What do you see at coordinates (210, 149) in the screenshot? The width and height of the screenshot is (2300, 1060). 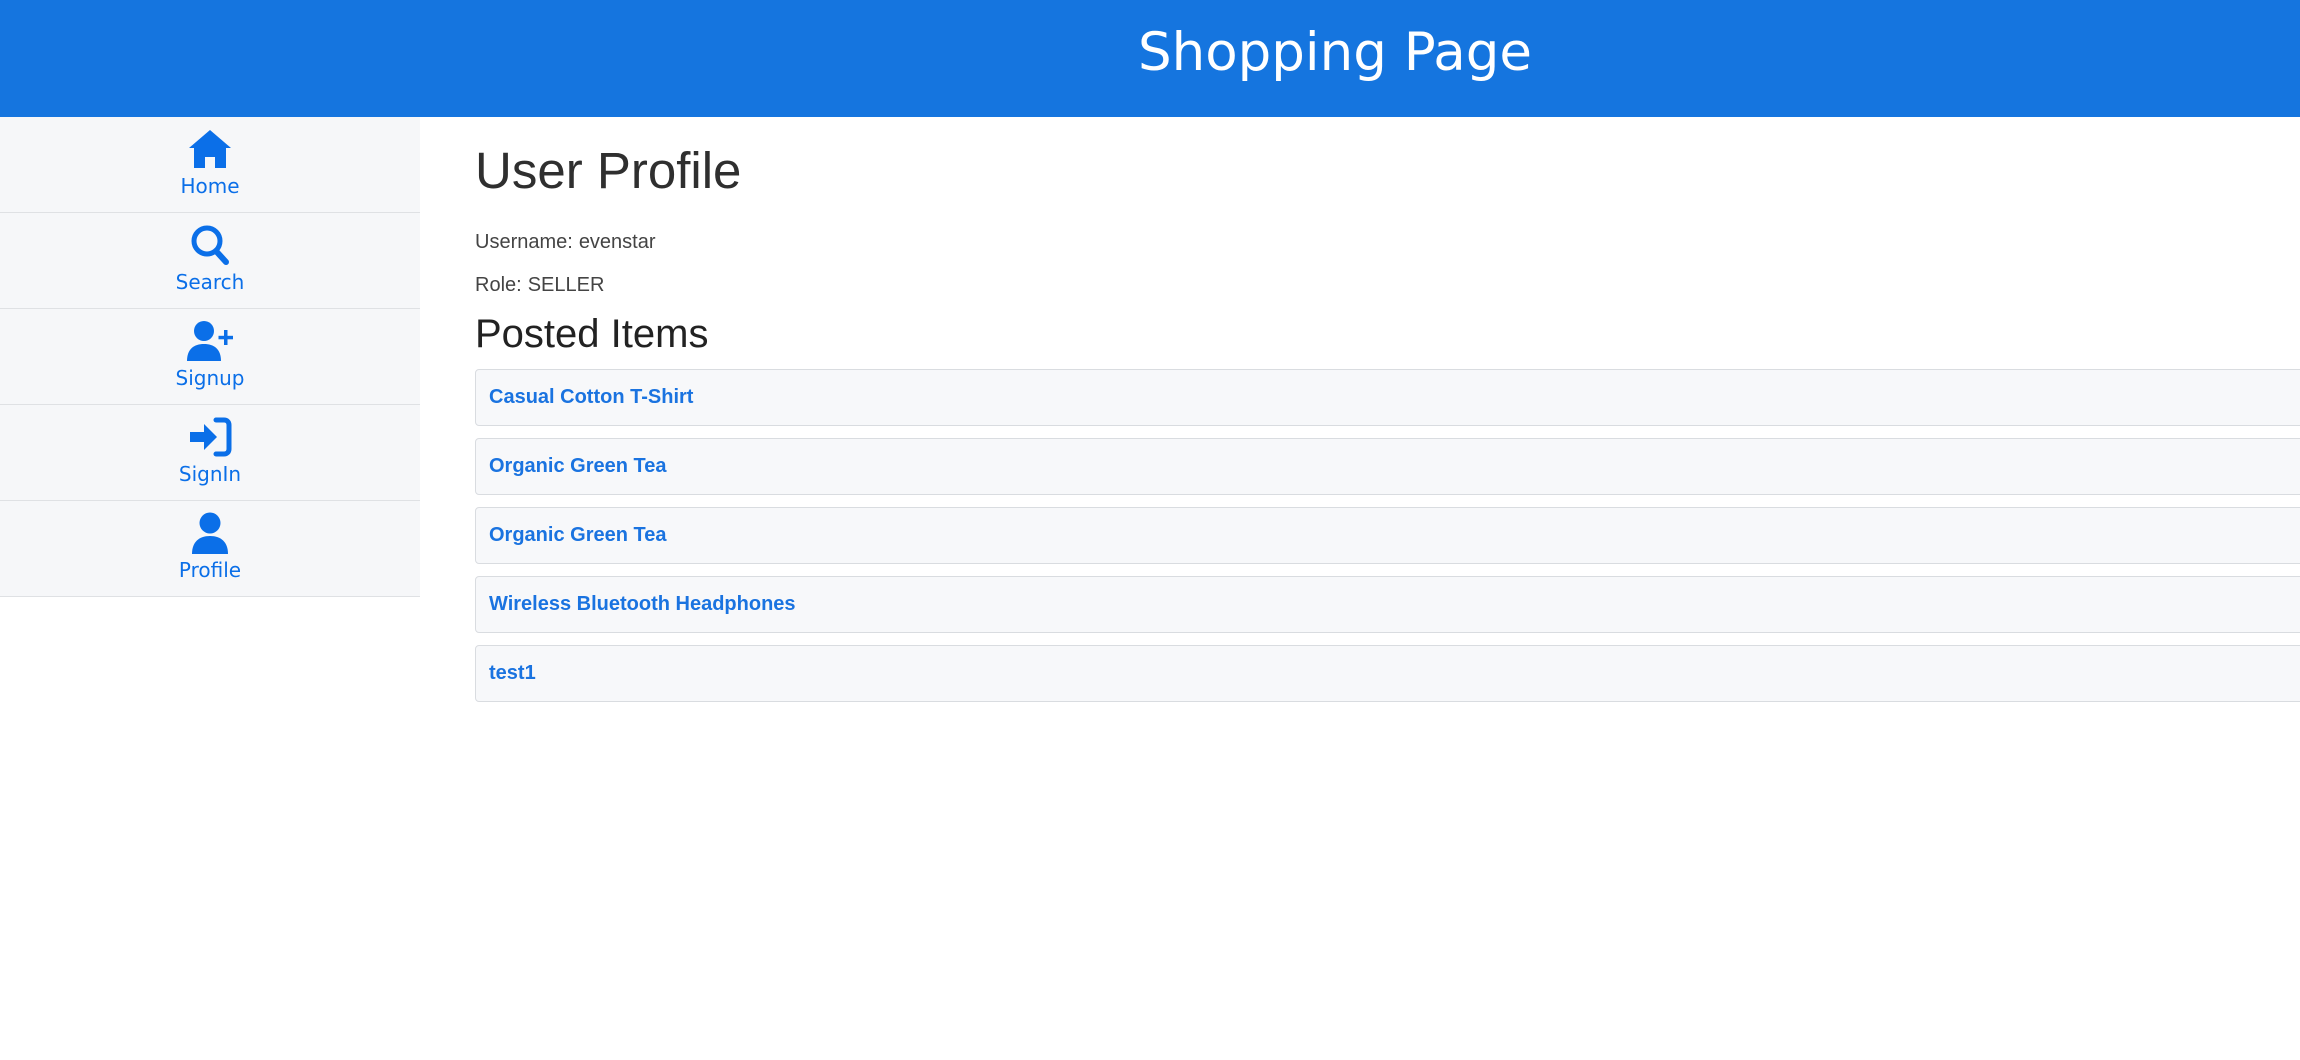 I see `home-icon` at bounding box center [210, 149].